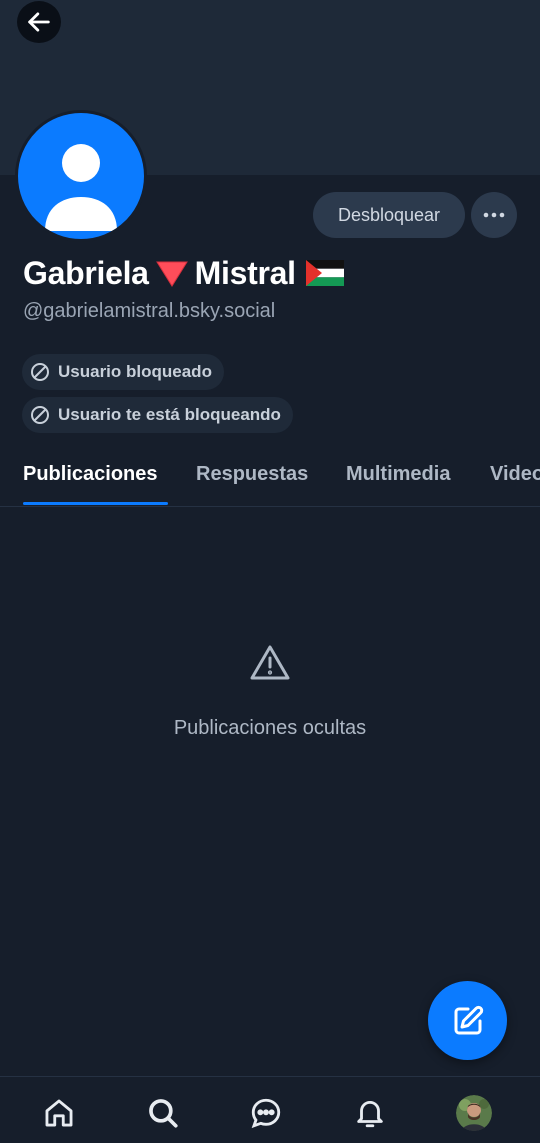 This screenshot has height=1143, width=540. What do you see at coordinates (90, 474) in the screenshot?
I see `tab-publicaciones: Publicaciones` at bounding box center [90, 474].